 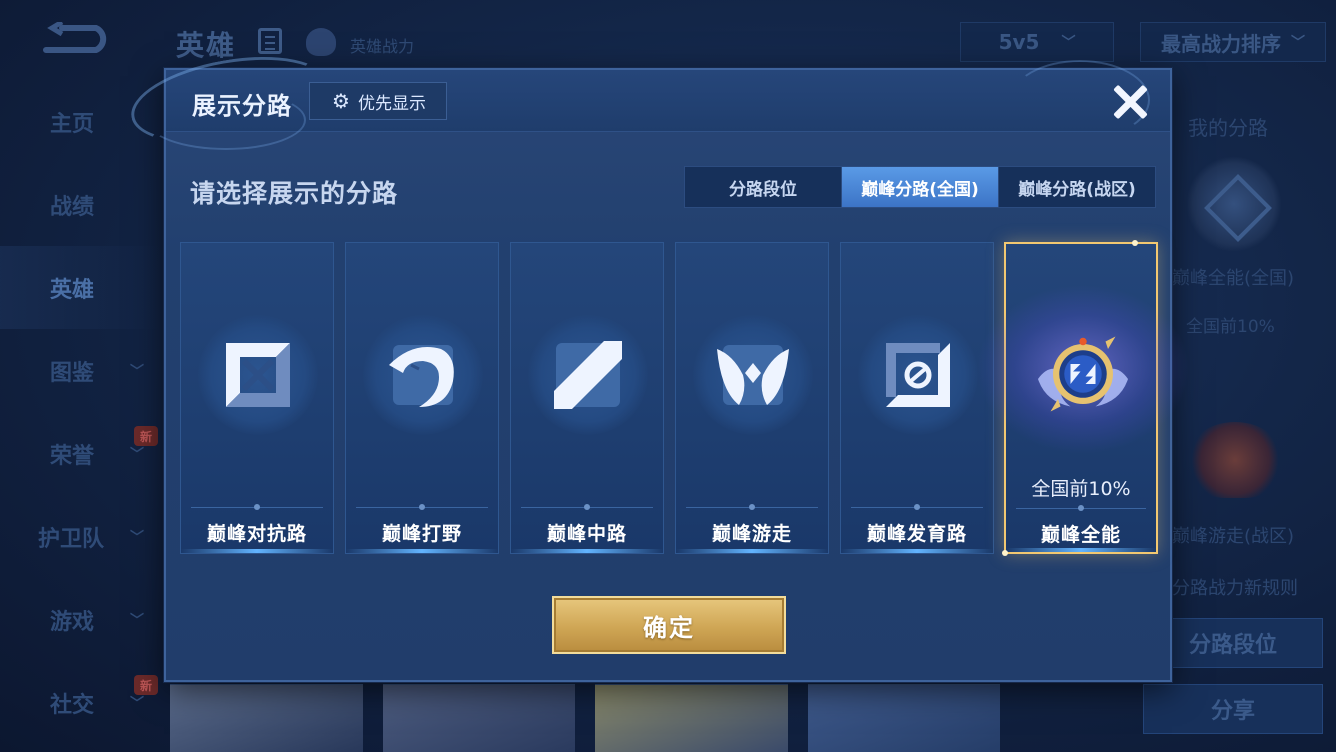 I want to click on select-prompt: 请选择展示的分路, so click(x=294, y=193).